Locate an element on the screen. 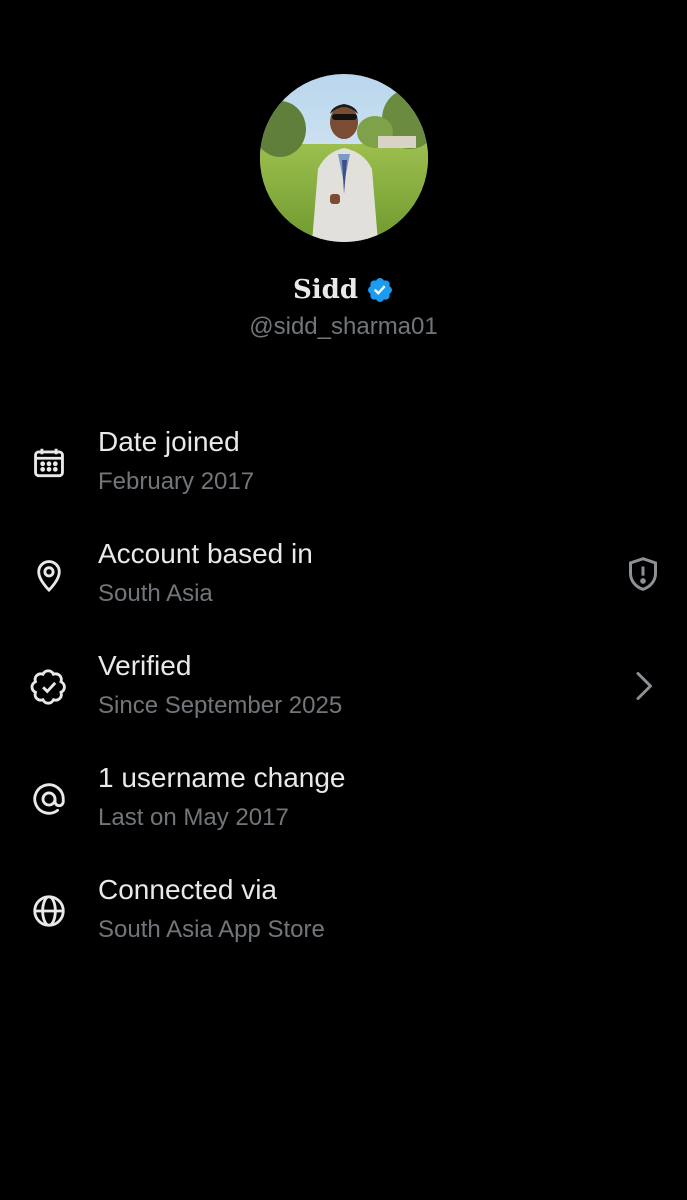 The height and width of the screenshot is (1200, 687). globe-icon is located at coordinates (49, 911).